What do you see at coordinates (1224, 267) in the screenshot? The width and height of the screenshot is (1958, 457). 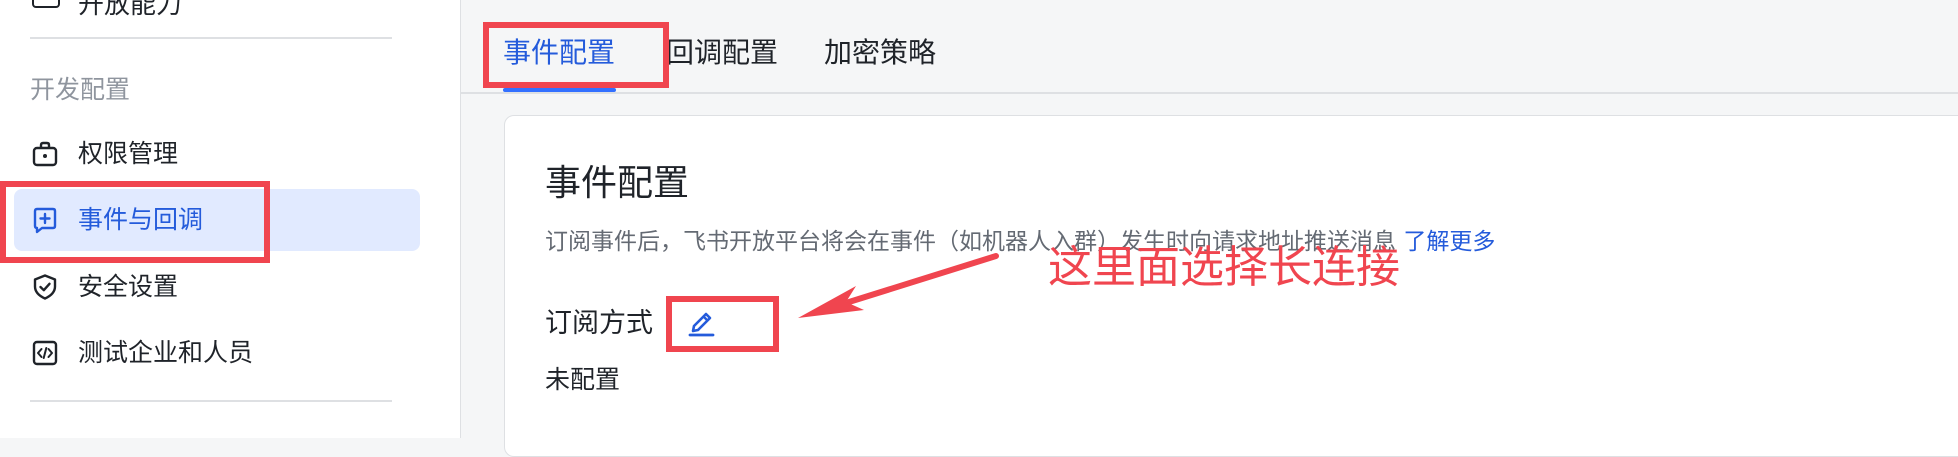 I see `annotation-text: 这里面选择长连接` at bounding box center [1224, 267].